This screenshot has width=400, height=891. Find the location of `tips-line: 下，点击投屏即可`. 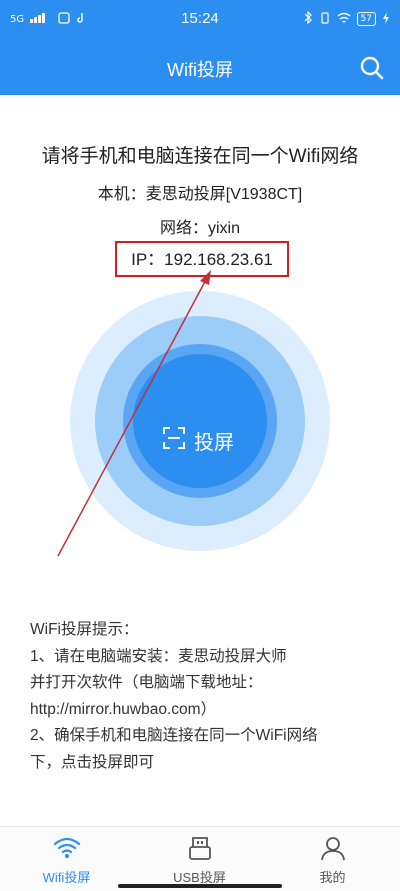

tips-line: 下，点击投屏即可 is located at coordinates (92, 762).